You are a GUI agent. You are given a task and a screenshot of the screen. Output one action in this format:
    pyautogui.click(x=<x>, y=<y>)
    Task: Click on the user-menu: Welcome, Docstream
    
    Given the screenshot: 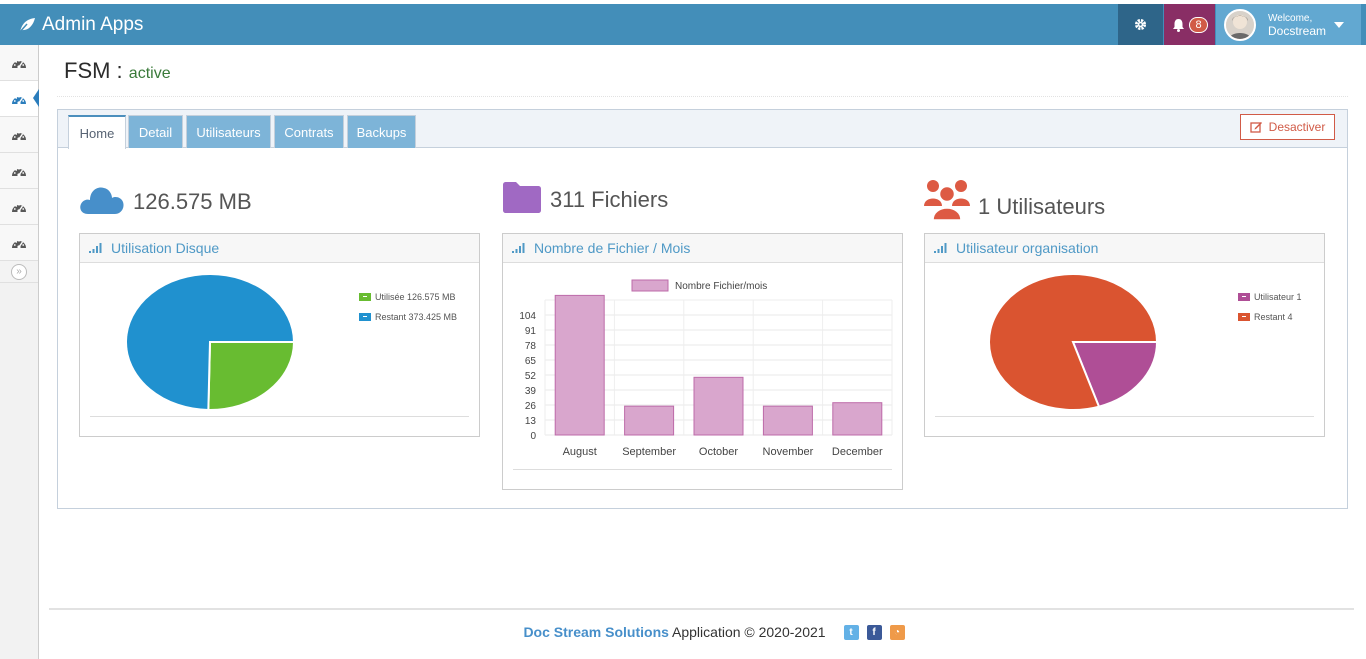 What is the action you would take?
    pyautogui.click(x=1288, y=24)
    